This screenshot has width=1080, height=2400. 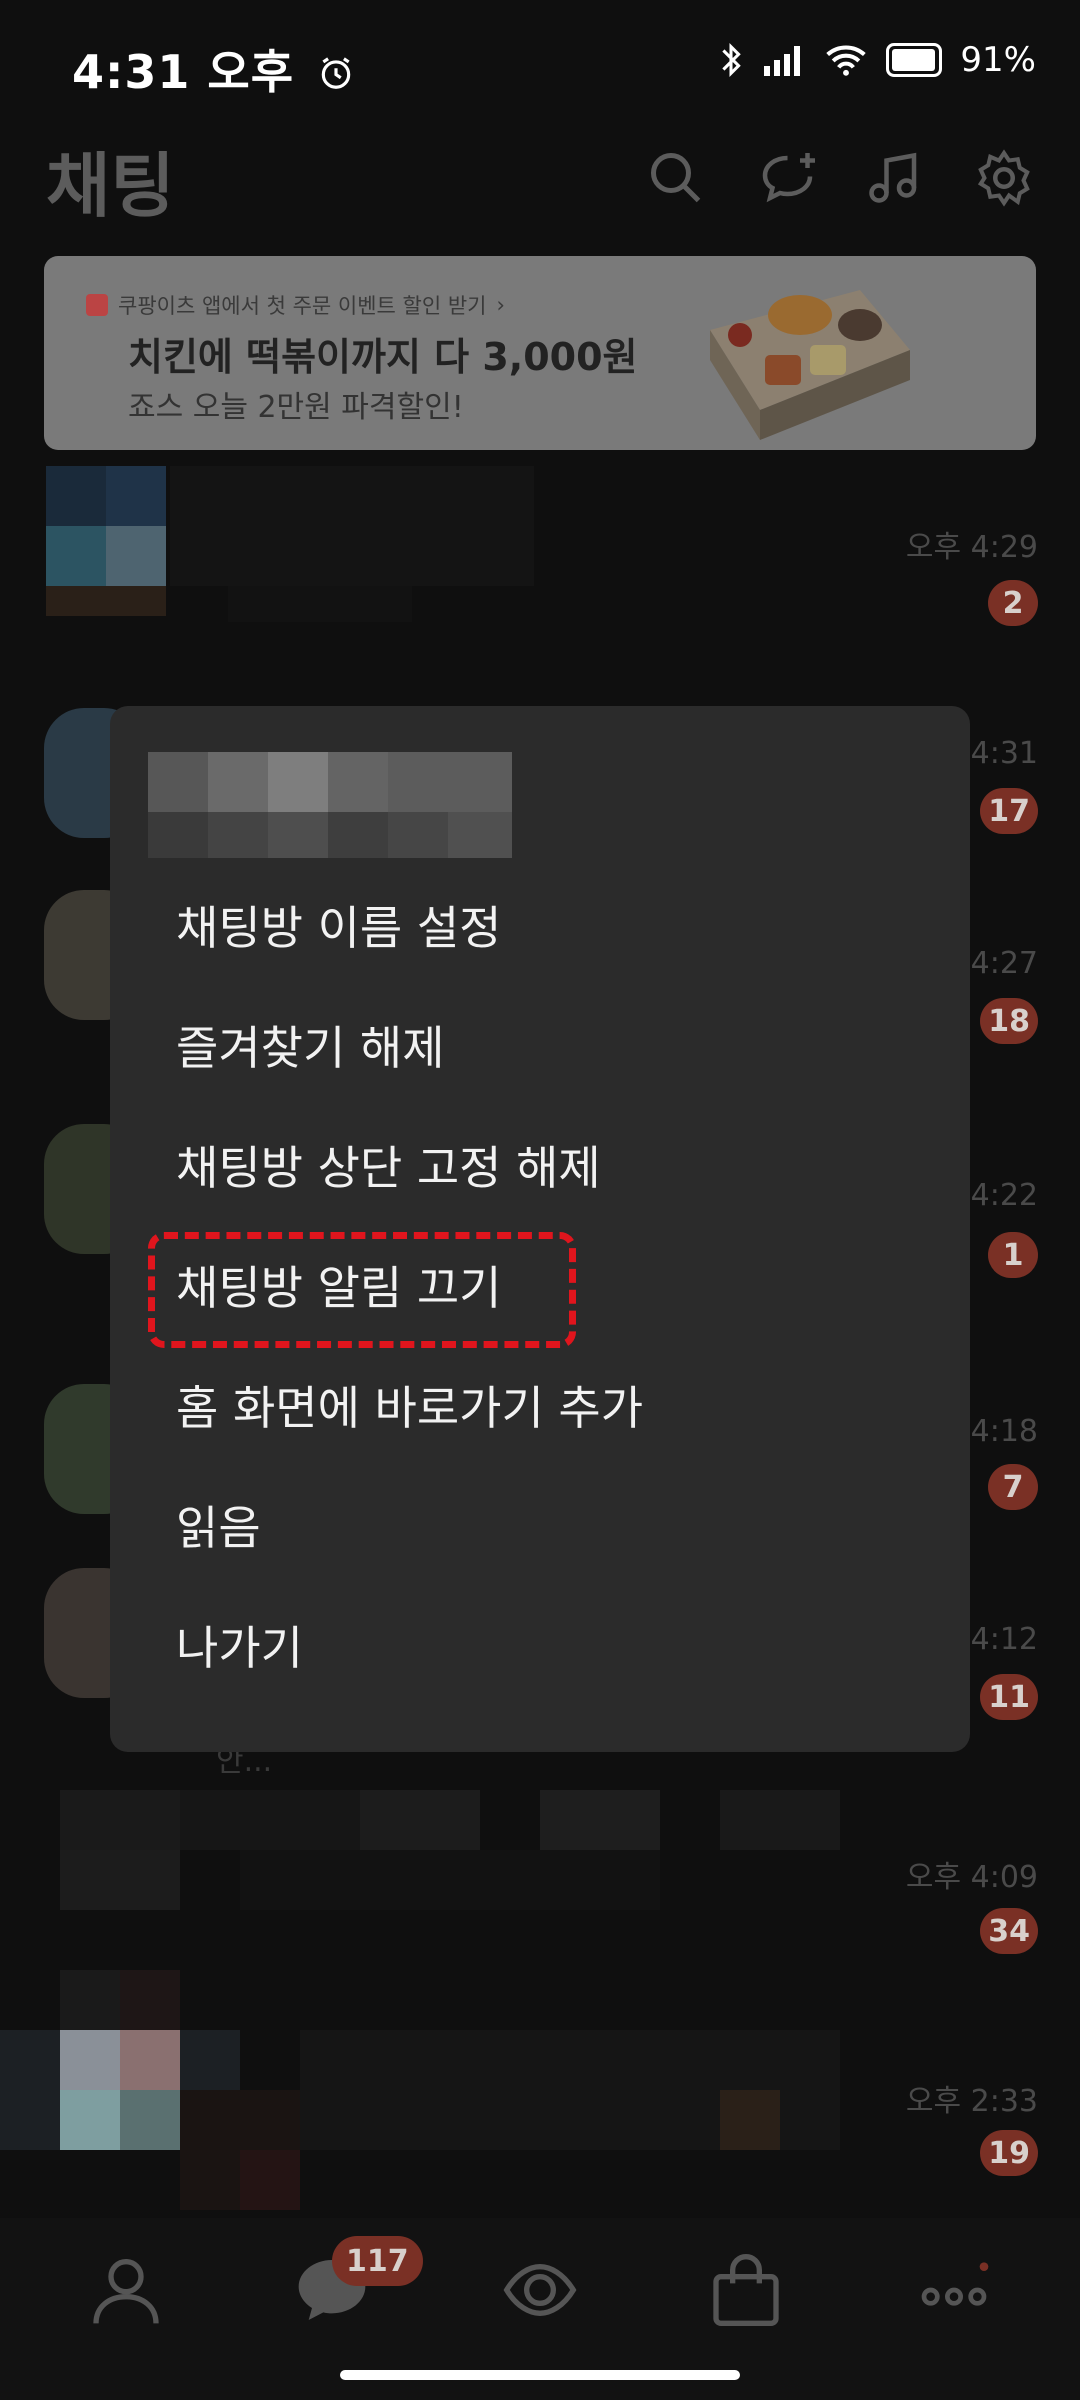 I want to click on bluetooth-icon, so click(x=732, y=60).